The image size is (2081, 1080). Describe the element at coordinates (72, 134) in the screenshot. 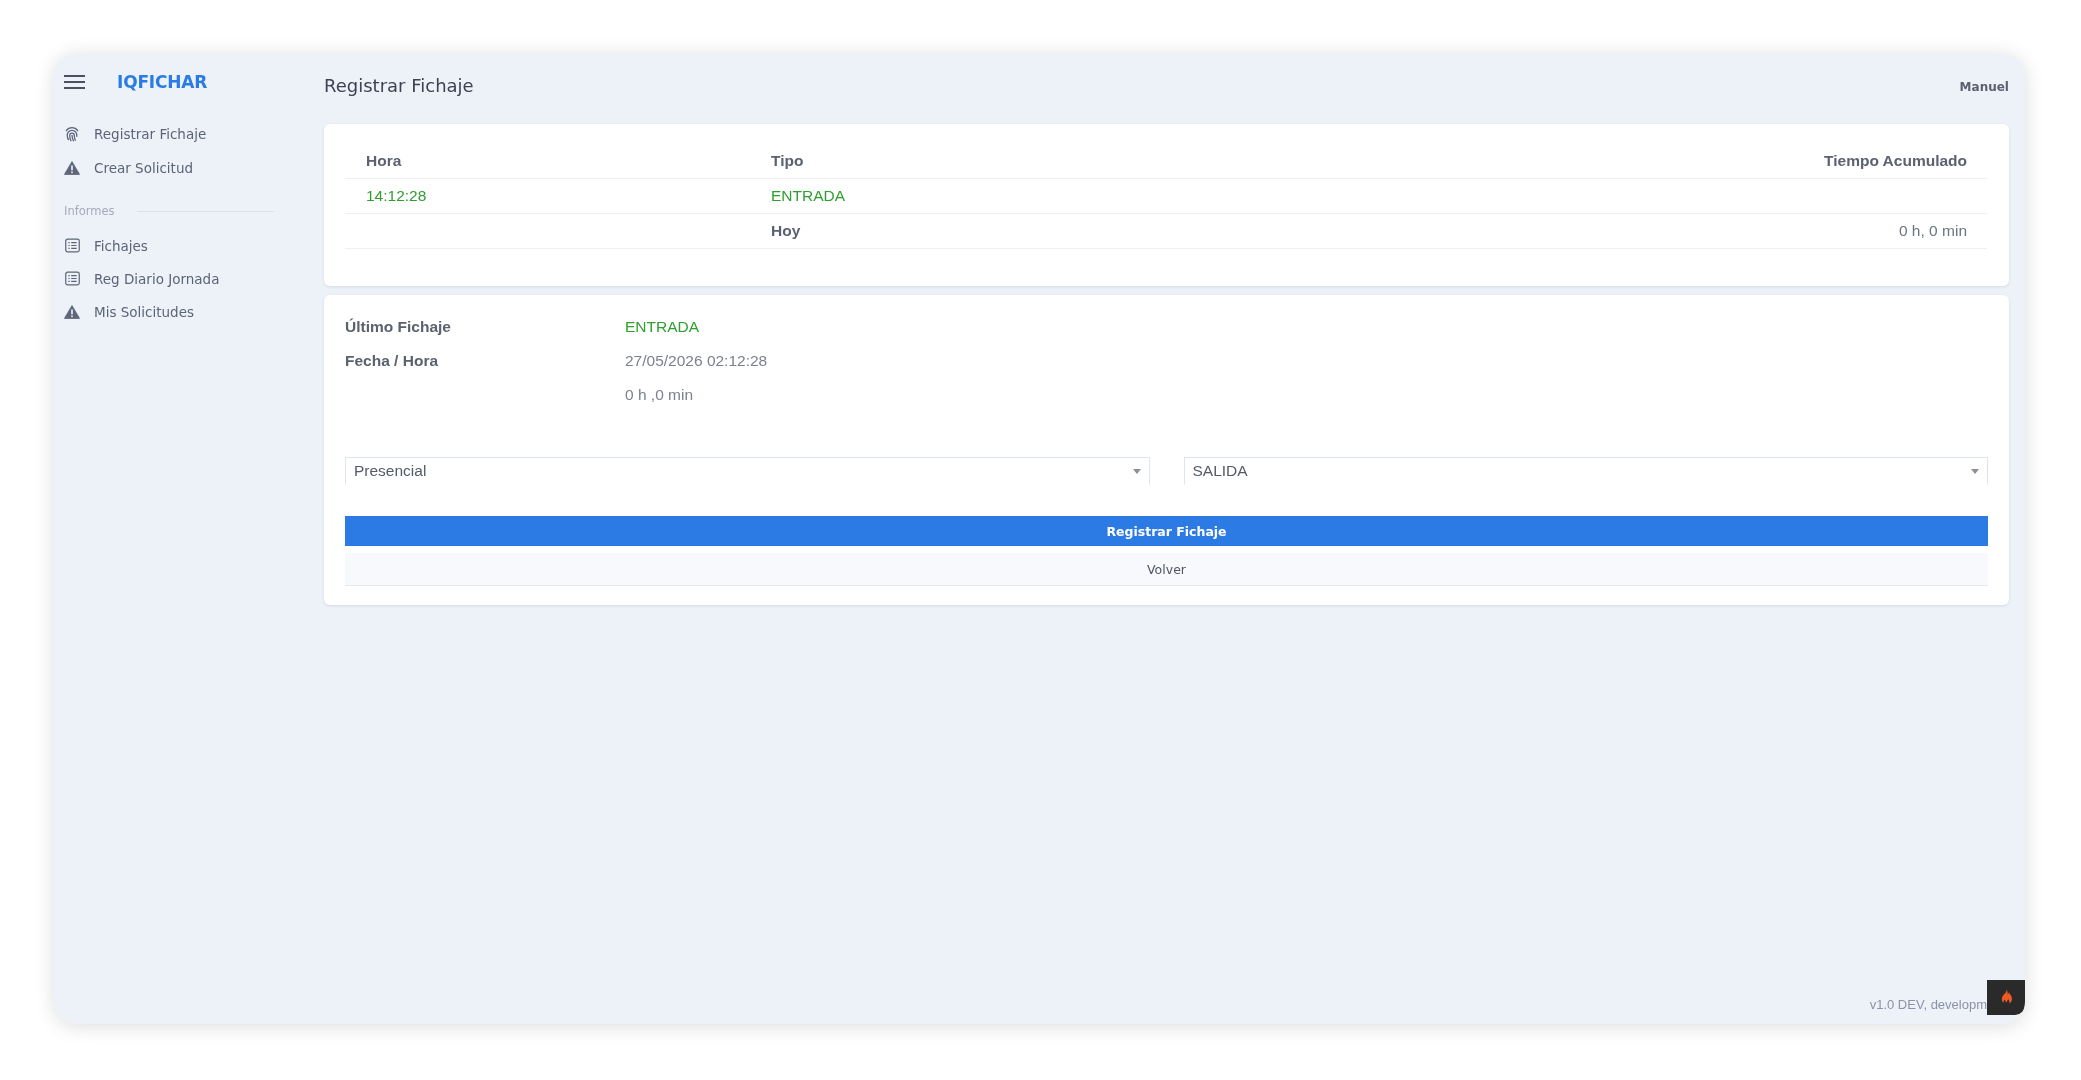

I see `fingerprint-icon` at that location.